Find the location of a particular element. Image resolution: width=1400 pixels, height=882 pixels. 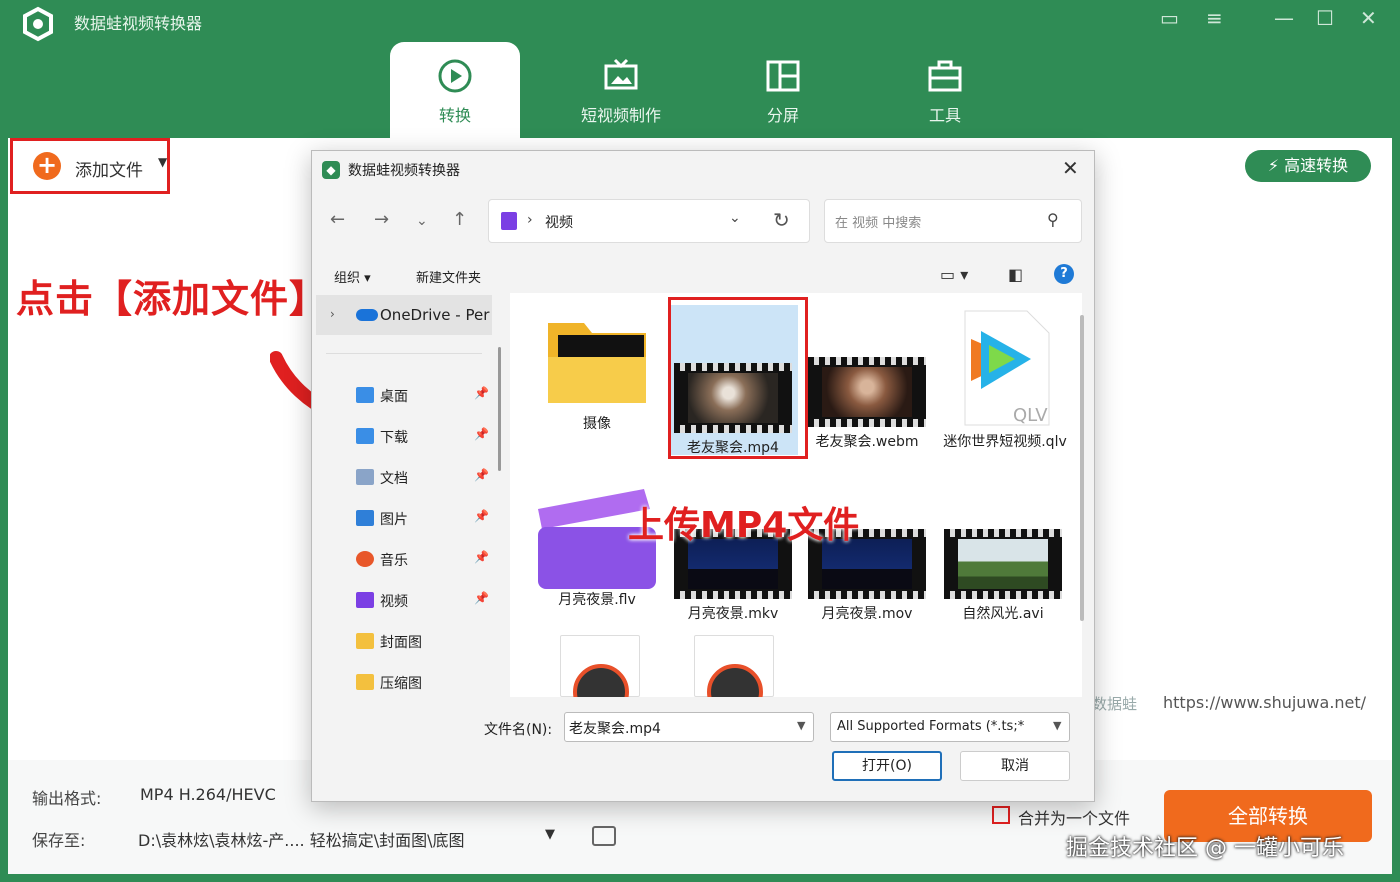

tab-tools: 工具 is located at coordinates (945, 90).